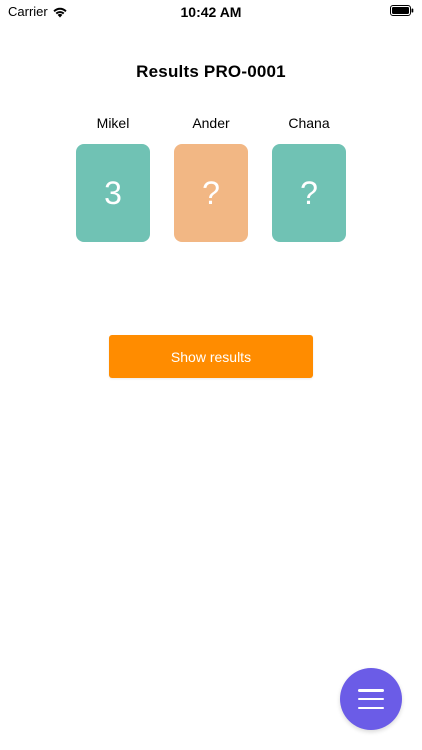 The height and width of the screenshot is (750, 422). Describe the element at coordinates (113, 123) in the screenshot. I see `player-name: Mikel` at that location.